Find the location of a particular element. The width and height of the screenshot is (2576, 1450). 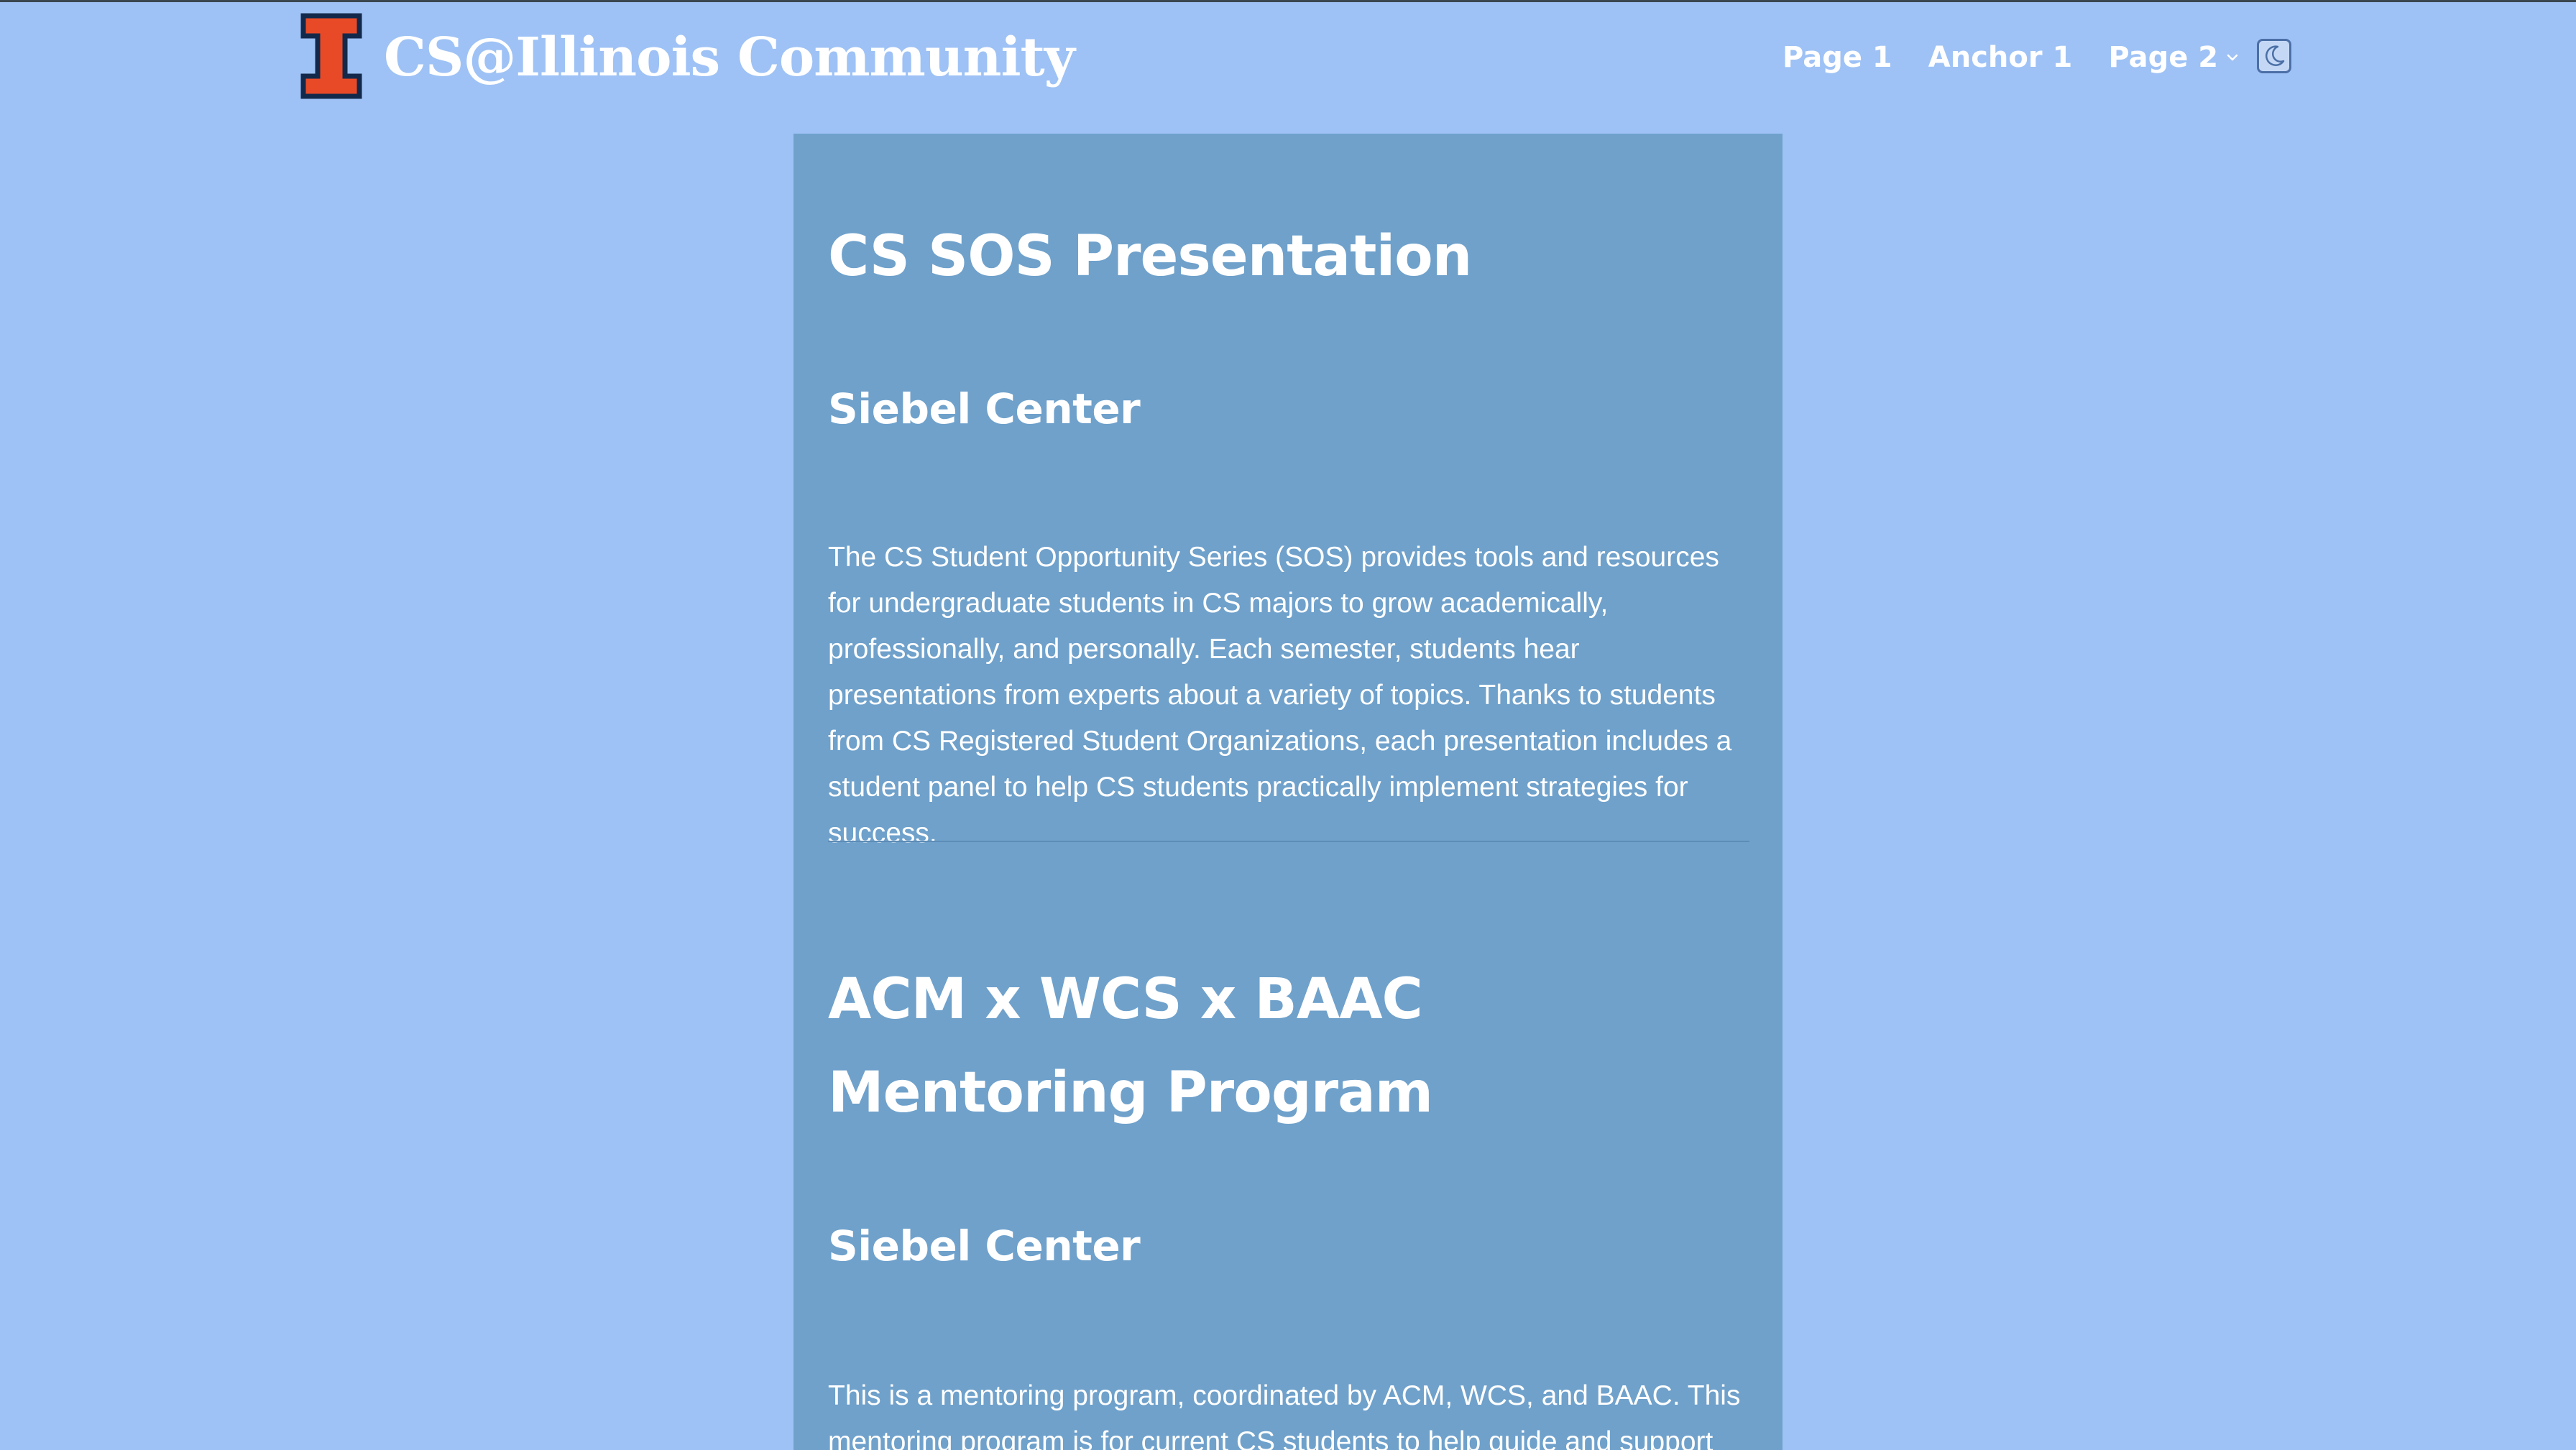

event-title: CS SOS Presentation is located at coordinates (1150, 256).